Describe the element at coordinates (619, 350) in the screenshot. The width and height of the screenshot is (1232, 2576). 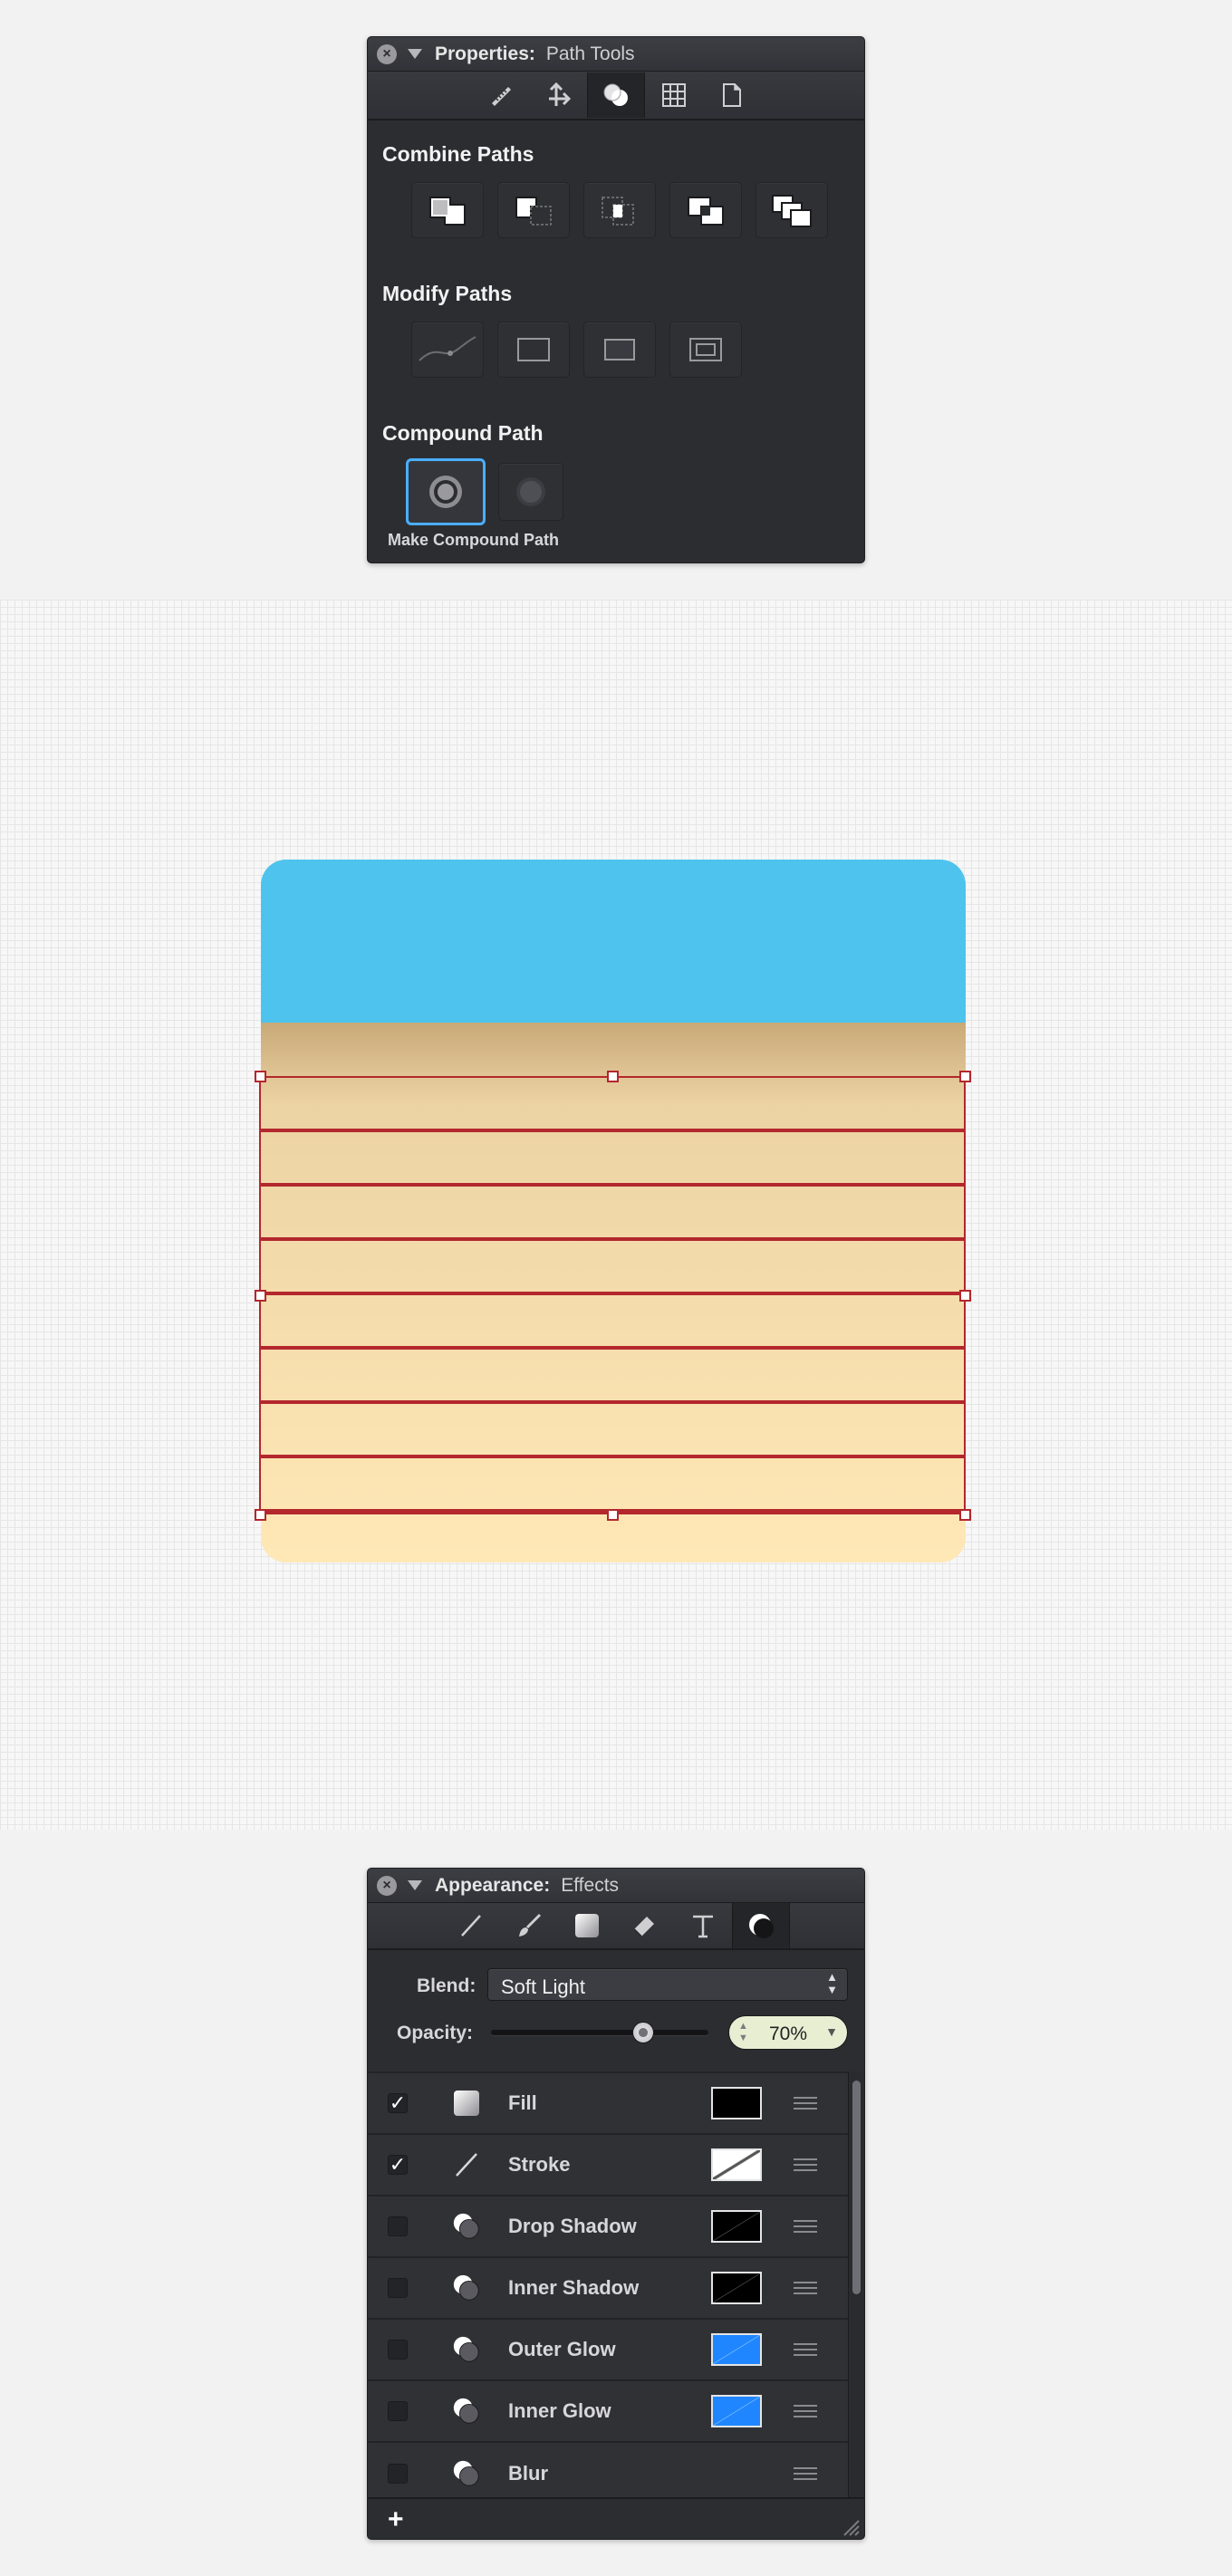
I see `rectangle-fill-button` at that location.